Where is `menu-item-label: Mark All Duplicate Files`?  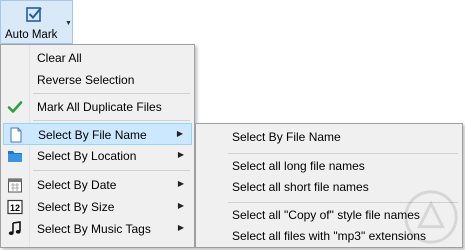 menu-item-label: Mark All Duplicate Files is located at coordinates (99, 107).